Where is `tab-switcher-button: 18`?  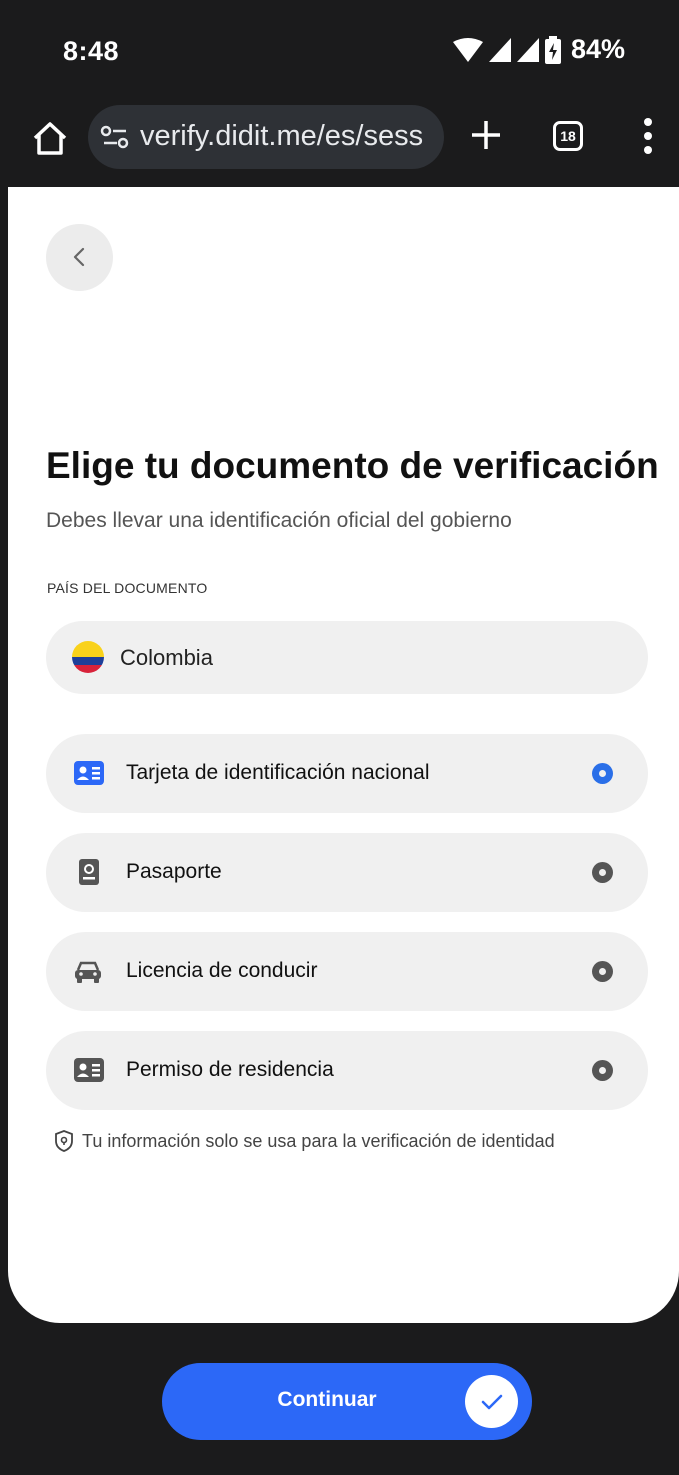
tab-switcher-button: 18 is located at coordinates (568, 136).